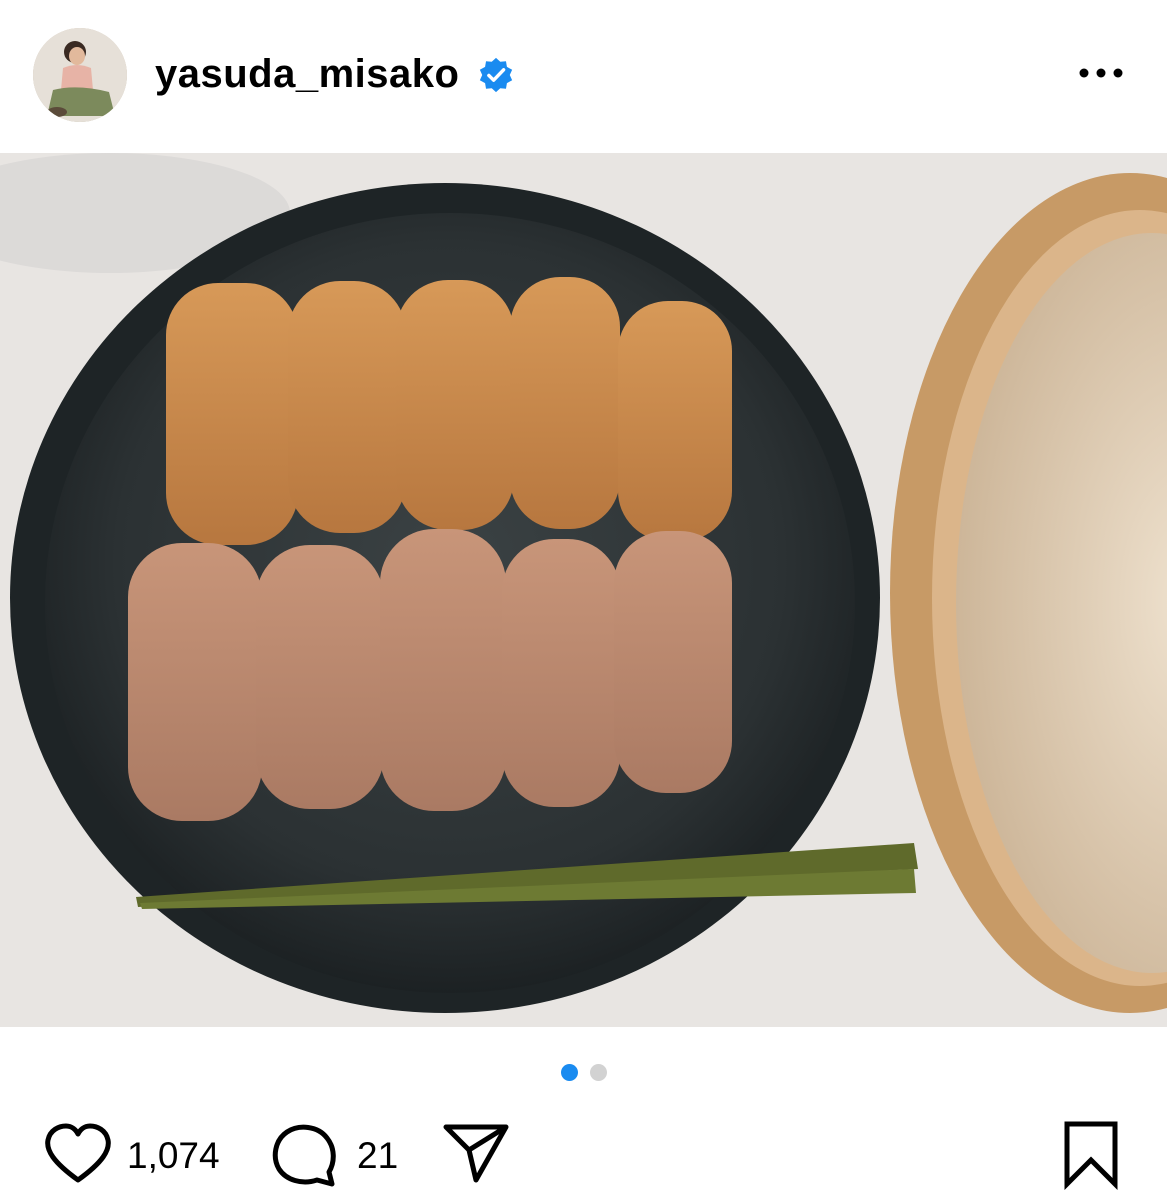 The height and width of the screenshot is (1200, 1167). What do you see at coordinates (173, 1156) in the screenshot?
I see `likes-count: 1,074` at bounding box center [173, 1156].